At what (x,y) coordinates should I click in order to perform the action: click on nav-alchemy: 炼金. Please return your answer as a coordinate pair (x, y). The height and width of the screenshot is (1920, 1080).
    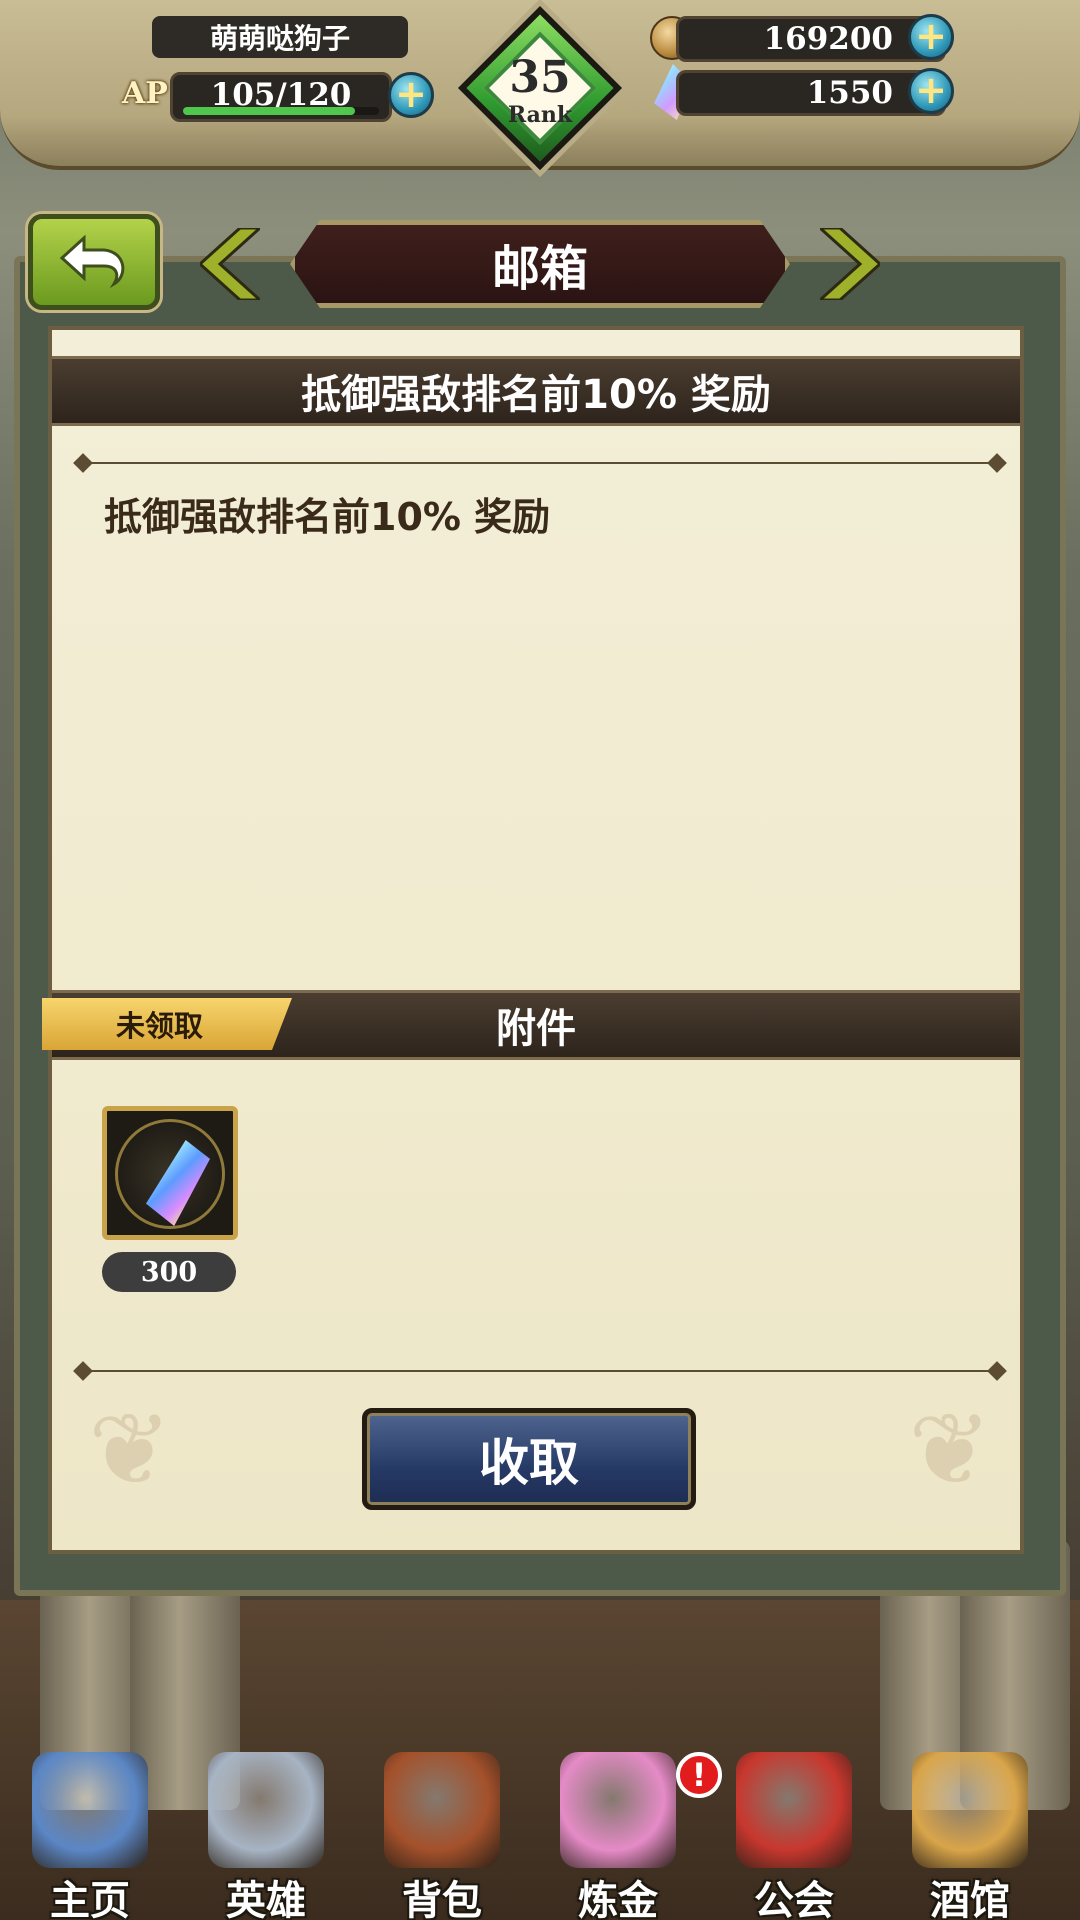
    Looking at the image, I should click on (618, 1830).